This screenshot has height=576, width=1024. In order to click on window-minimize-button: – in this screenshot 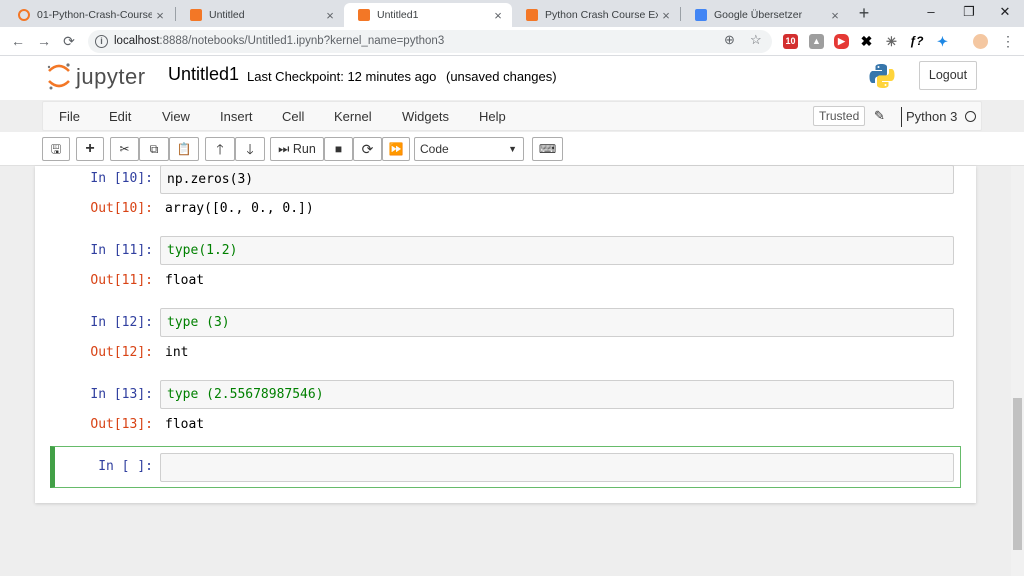, I will do `click(931, 13)`.